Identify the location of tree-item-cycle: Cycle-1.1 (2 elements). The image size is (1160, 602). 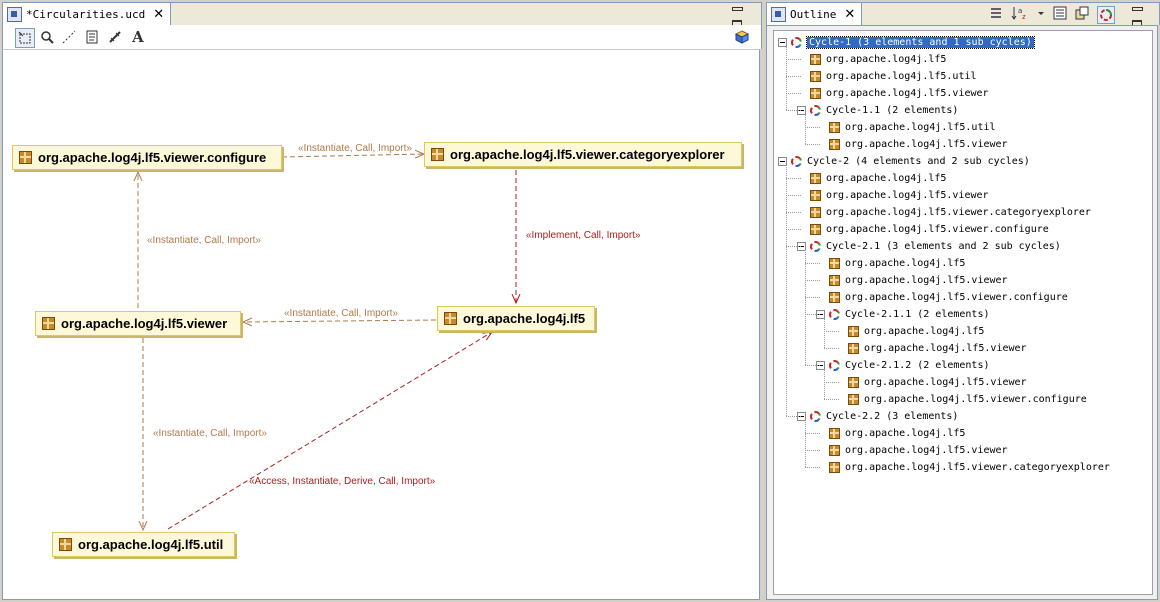
(877, 110).